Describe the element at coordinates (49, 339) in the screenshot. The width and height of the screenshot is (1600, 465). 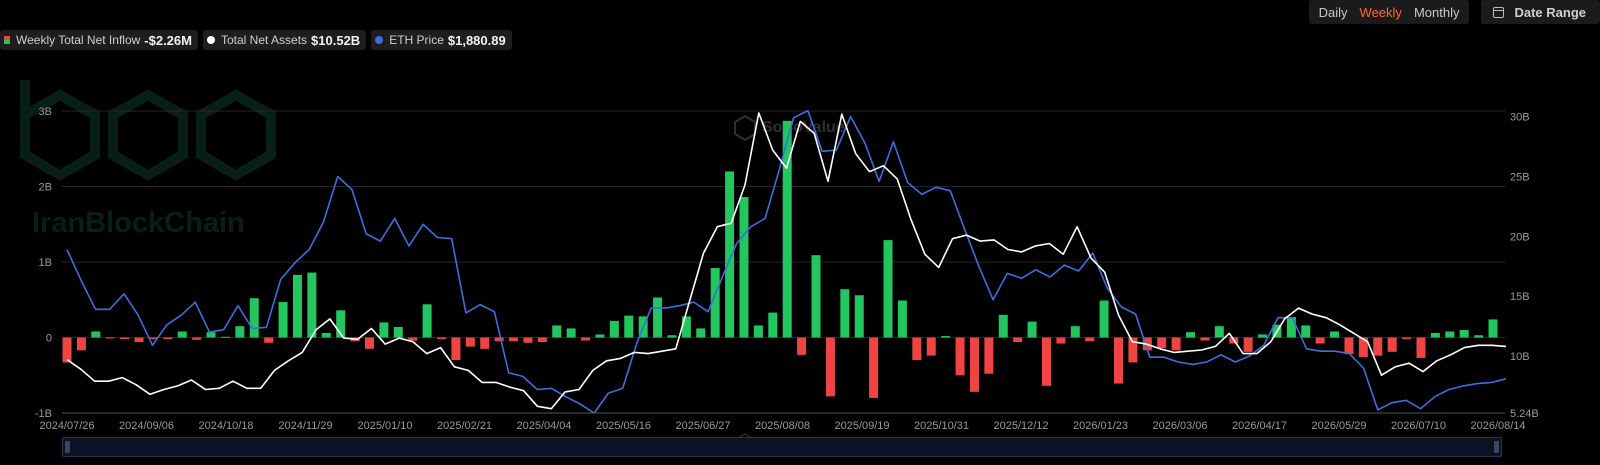
I see `y-left-tick-label: 0` at that location.